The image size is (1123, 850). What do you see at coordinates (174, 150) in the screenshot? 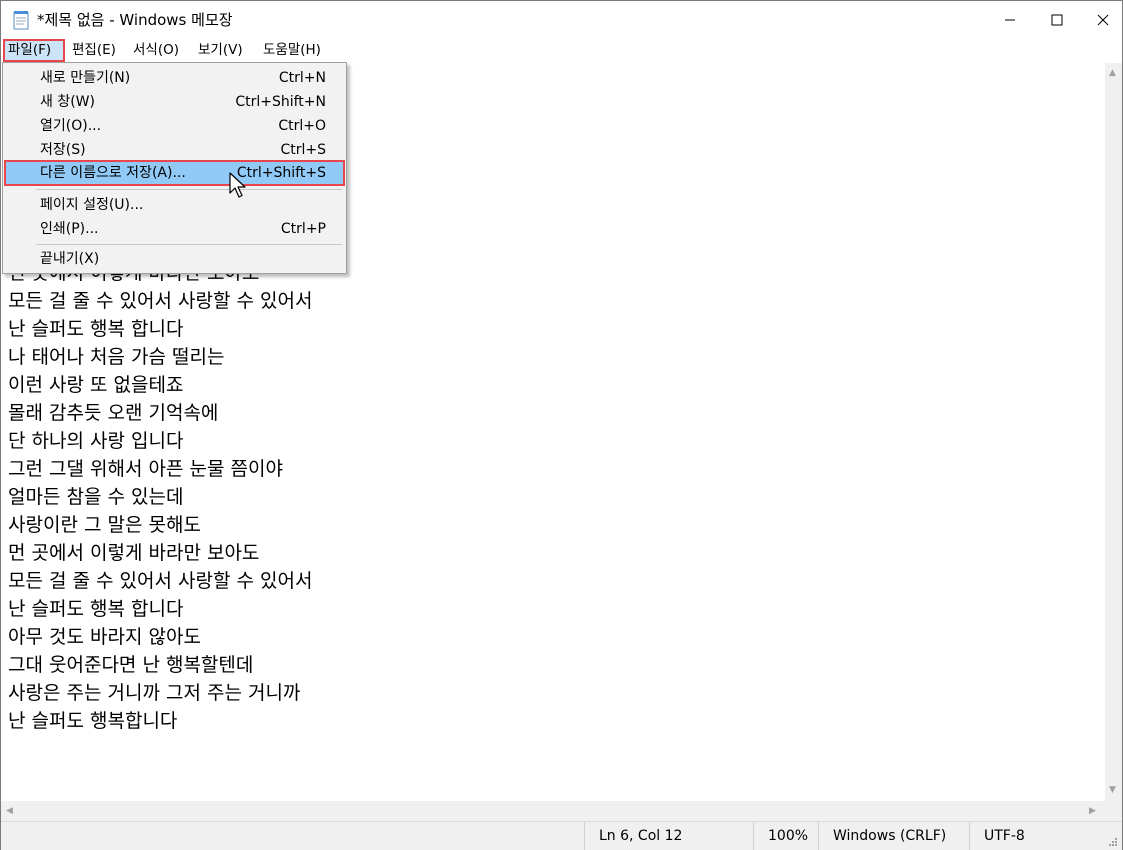
I see `menu-item-save: 저장(S) Ctrl+S` at bounding box center [174, 150].